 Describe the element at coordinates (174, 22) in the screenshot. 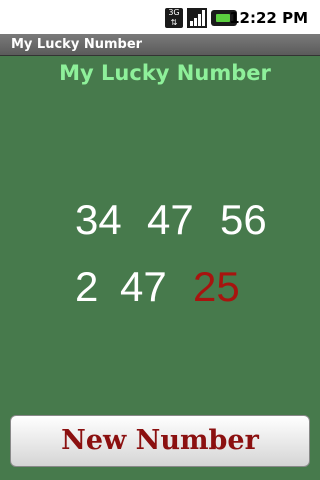

I see `network-arrows: ⇅` at that location.